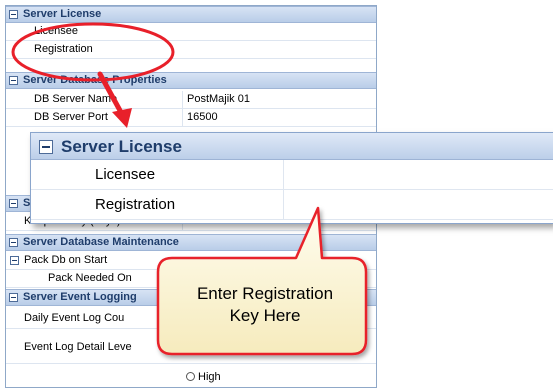 The image size is (553, 388). I want to click on property-row-db-server-port: DB Server Port 16500, so click(191, 118).